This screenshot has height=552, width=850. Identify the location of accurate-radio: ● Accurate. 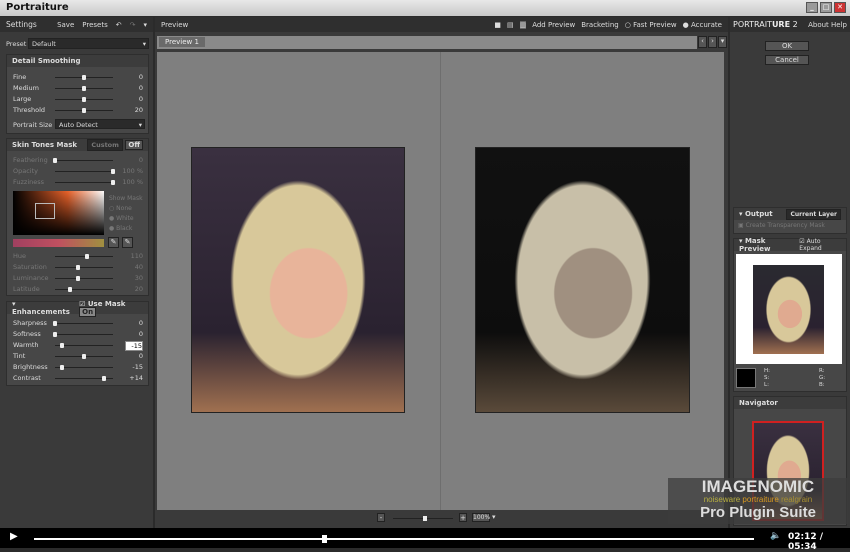
(702, 25).